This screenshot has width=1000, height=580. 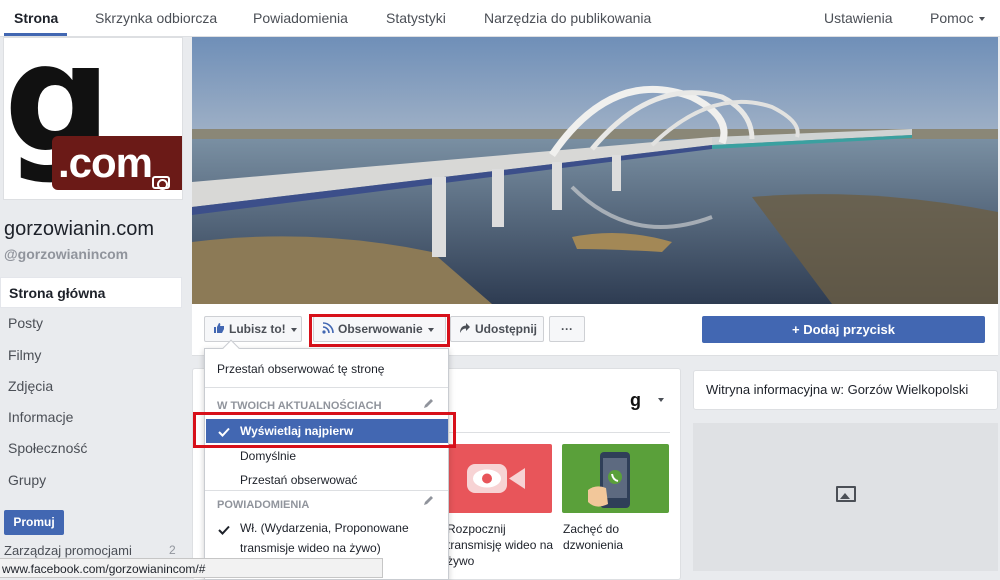 I want to click on live-video-label-3: żywo, so click(x=461, y=561).